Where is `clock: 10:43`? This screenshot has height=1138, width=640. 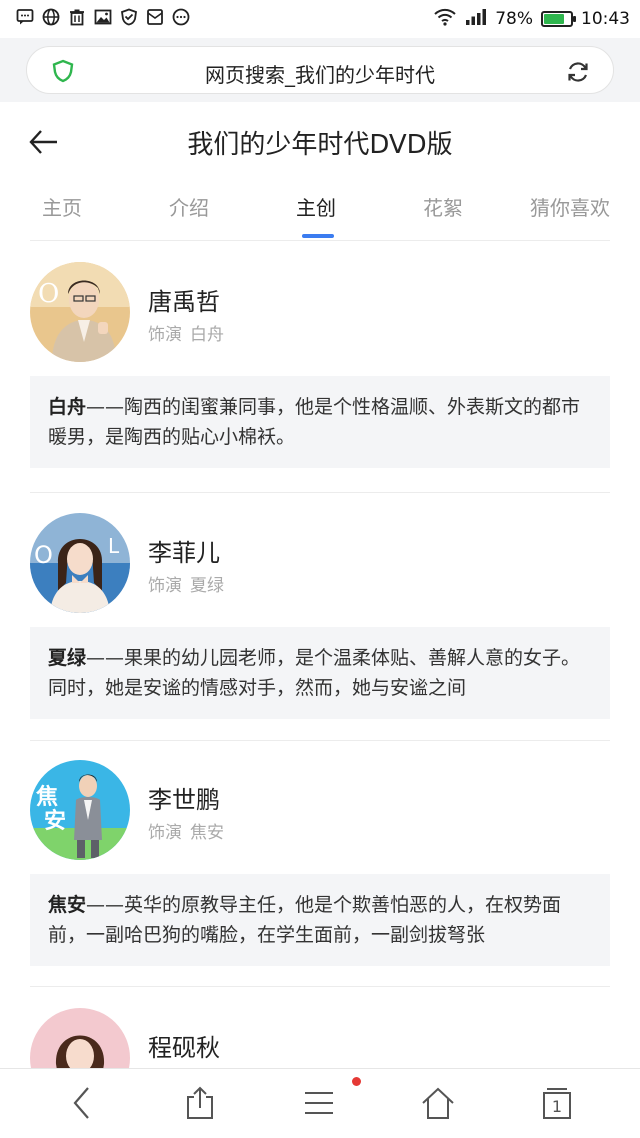 clock: 10:43 is located at coordinates (605, 19).